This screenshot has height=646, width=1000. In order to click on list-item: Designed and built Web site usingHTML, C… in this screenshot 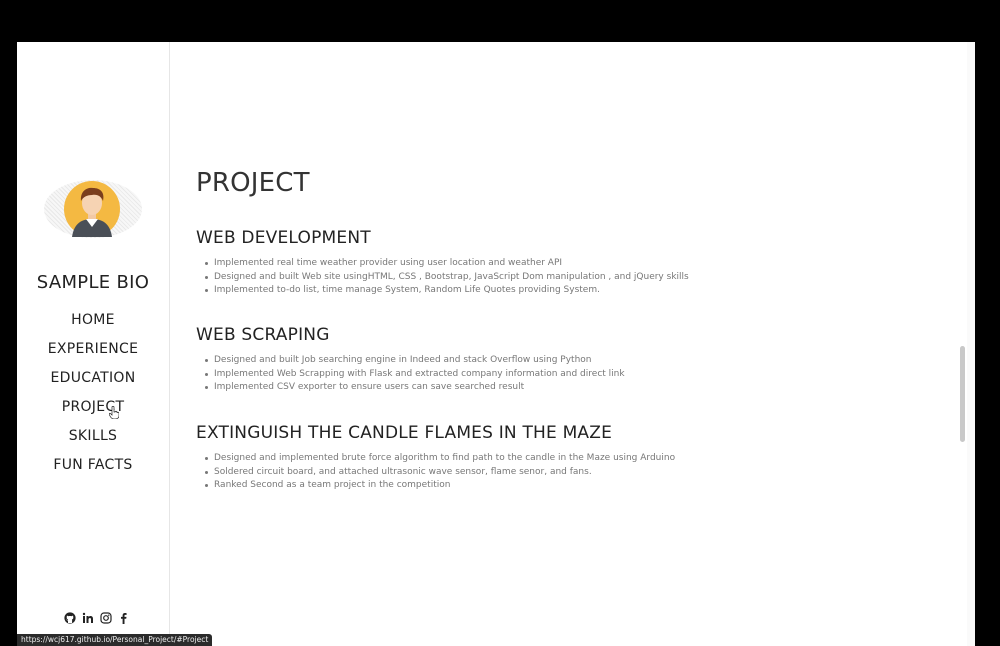, I will do `click(447, 278)`.